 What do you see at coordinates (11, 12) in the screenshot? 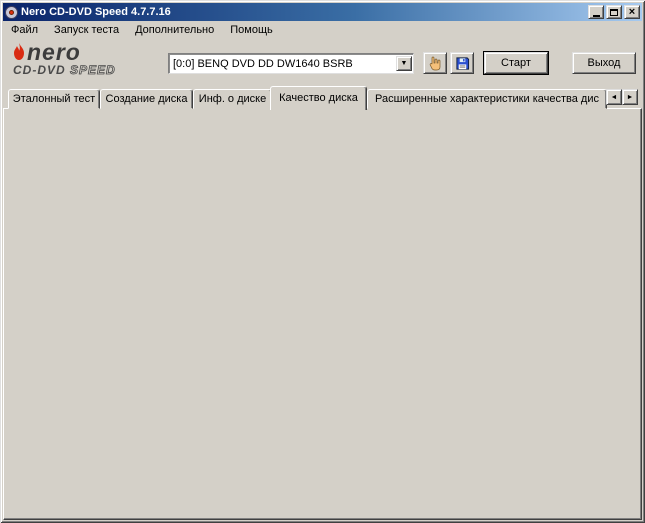
I see `app-icon` at bounding box center [11, 12].